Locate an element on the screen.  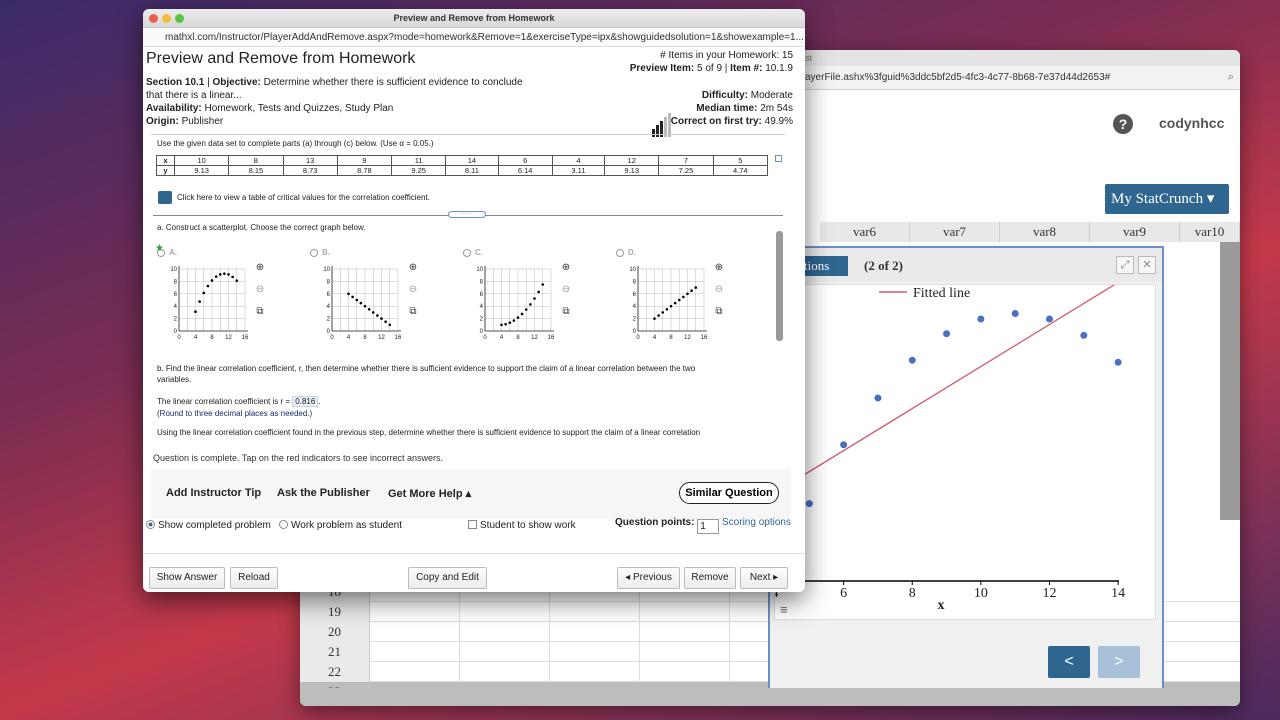
close-window-button is located at coordinates (153, 18).